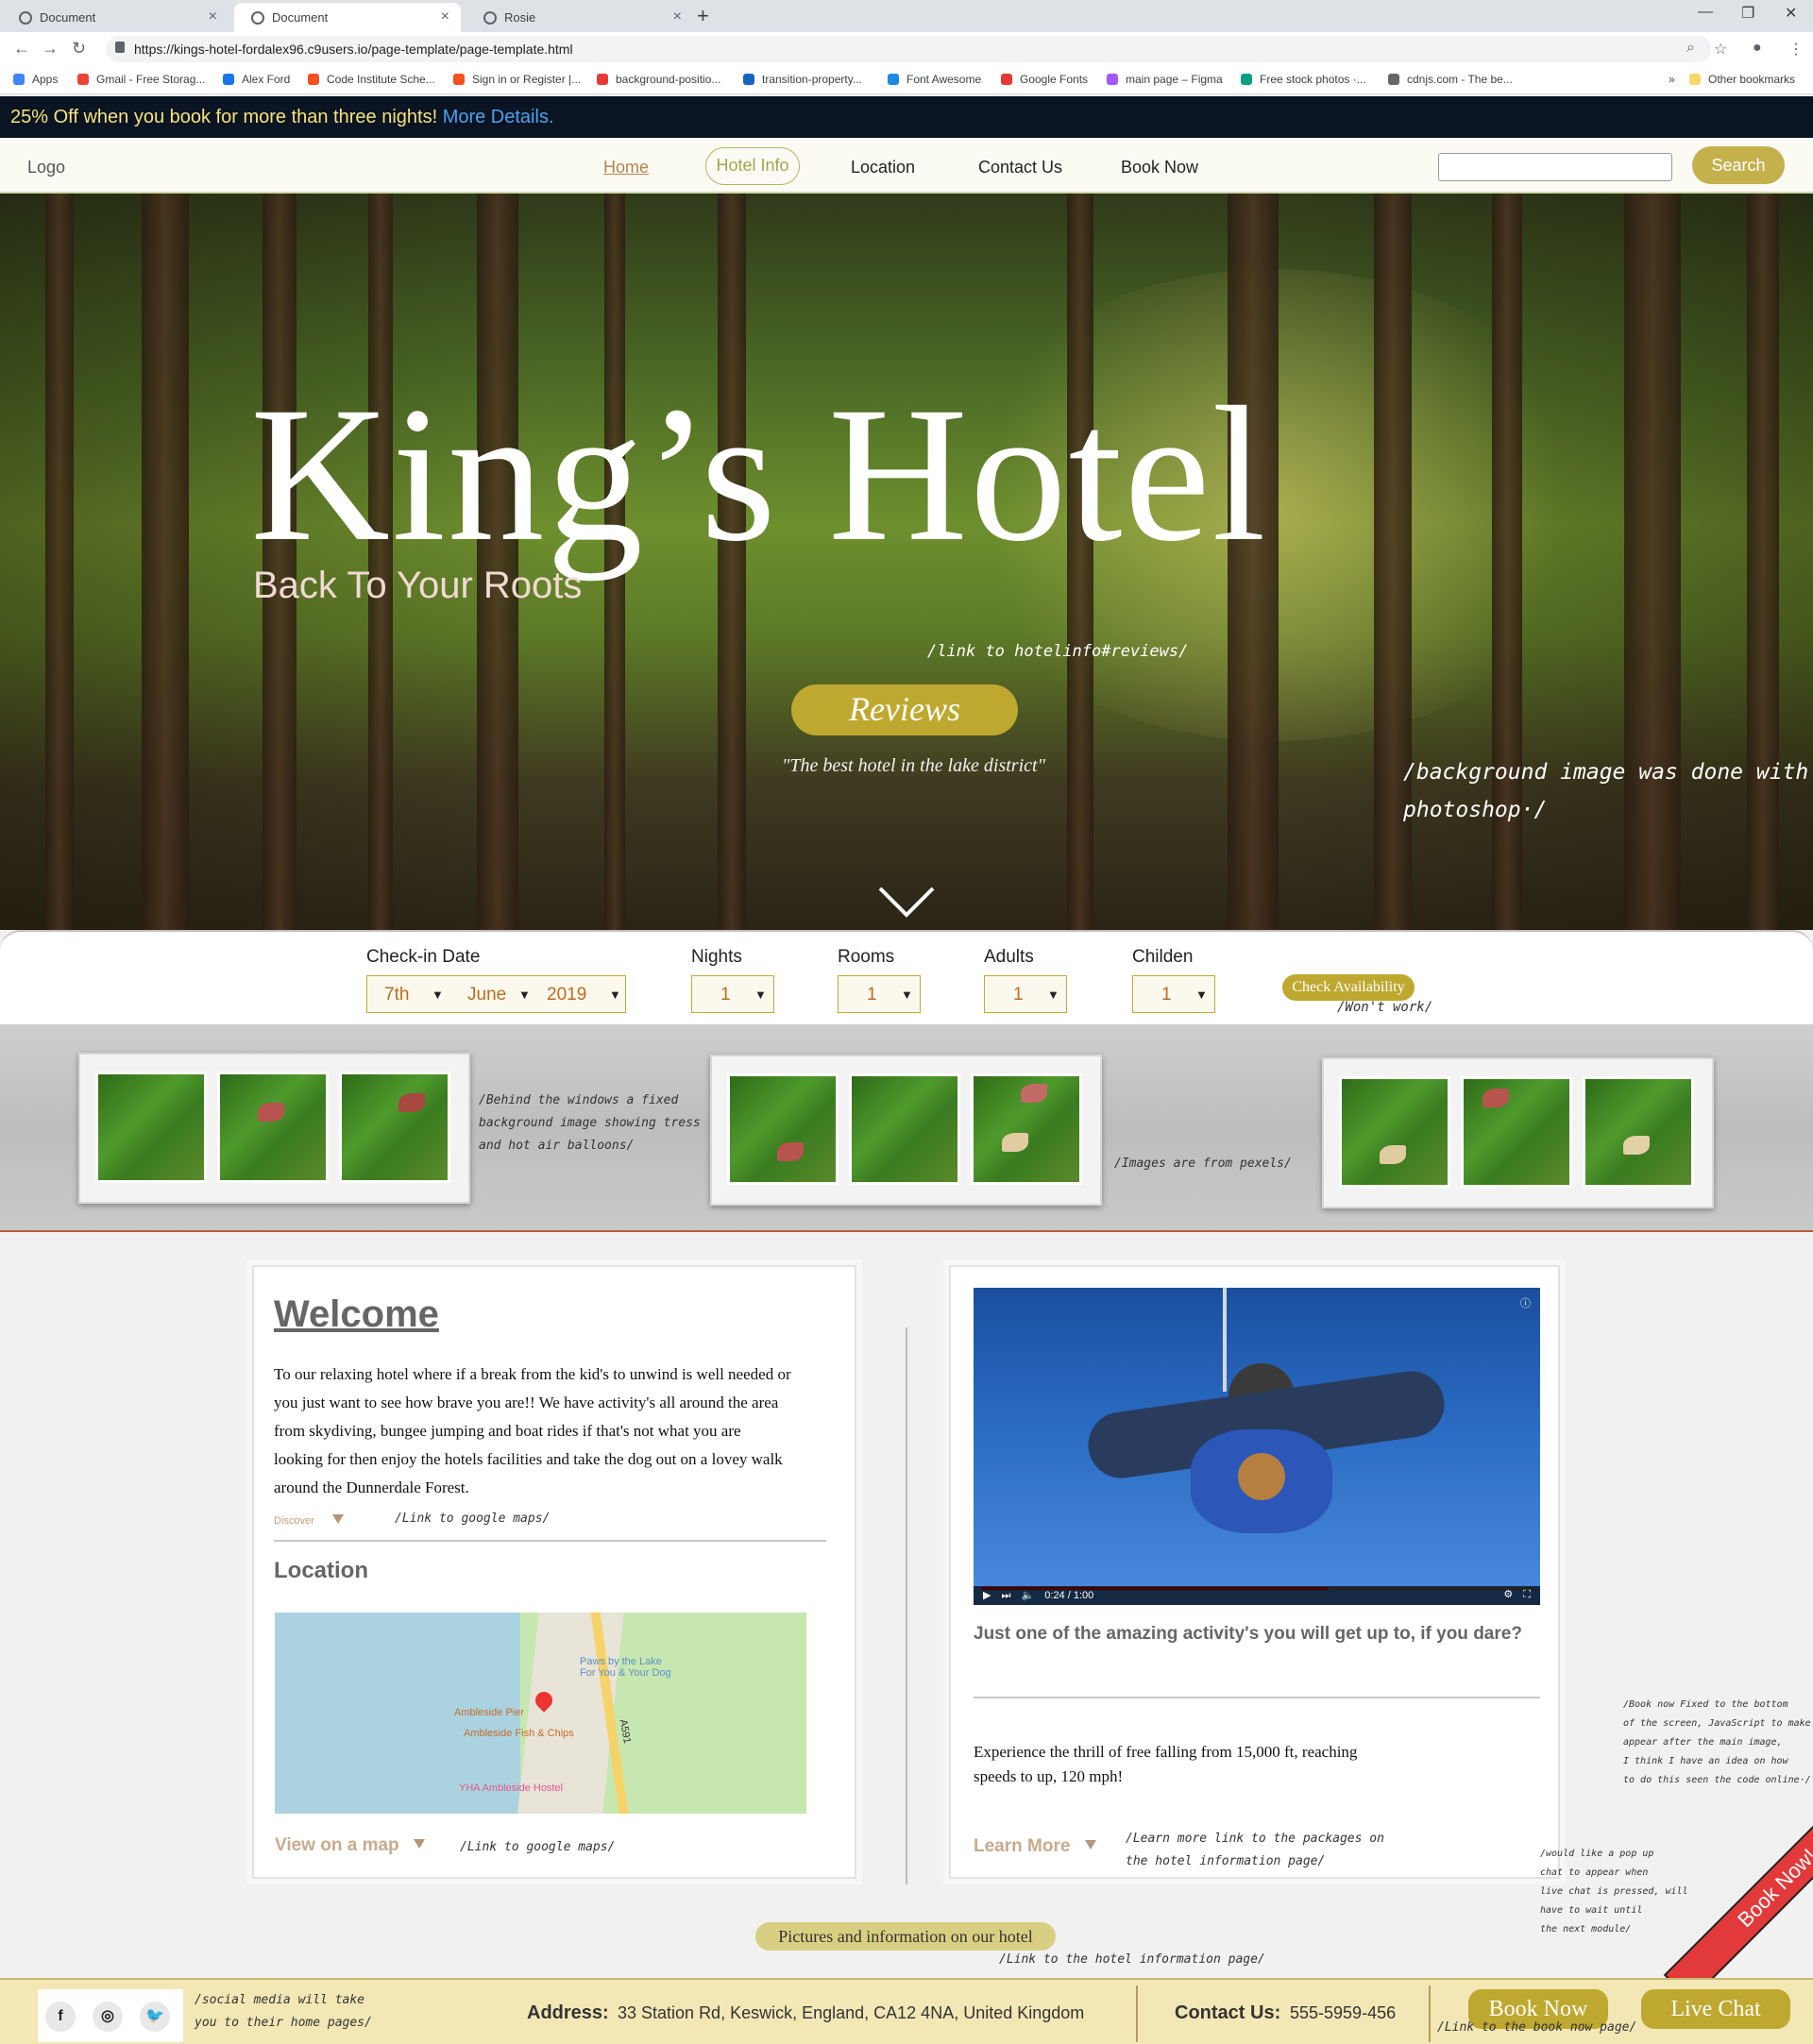 Image resolution: width=1813 pixels, height=2044 pixels. I want to click on browser-tab: Document ×, so click(115, 18).